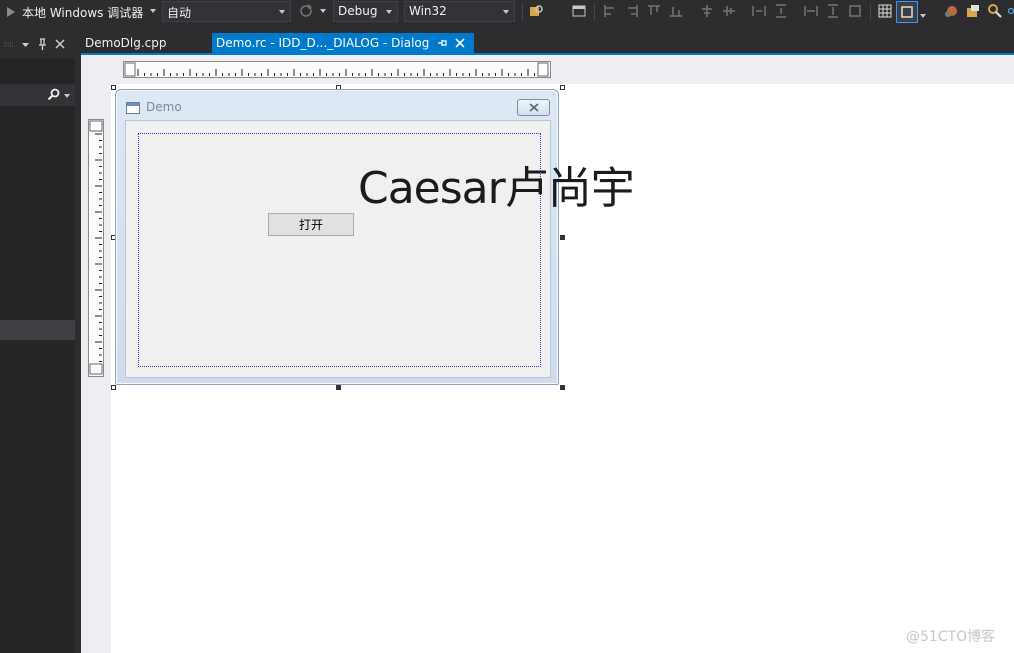  I want to click on guides-icon, so click(907, 12).